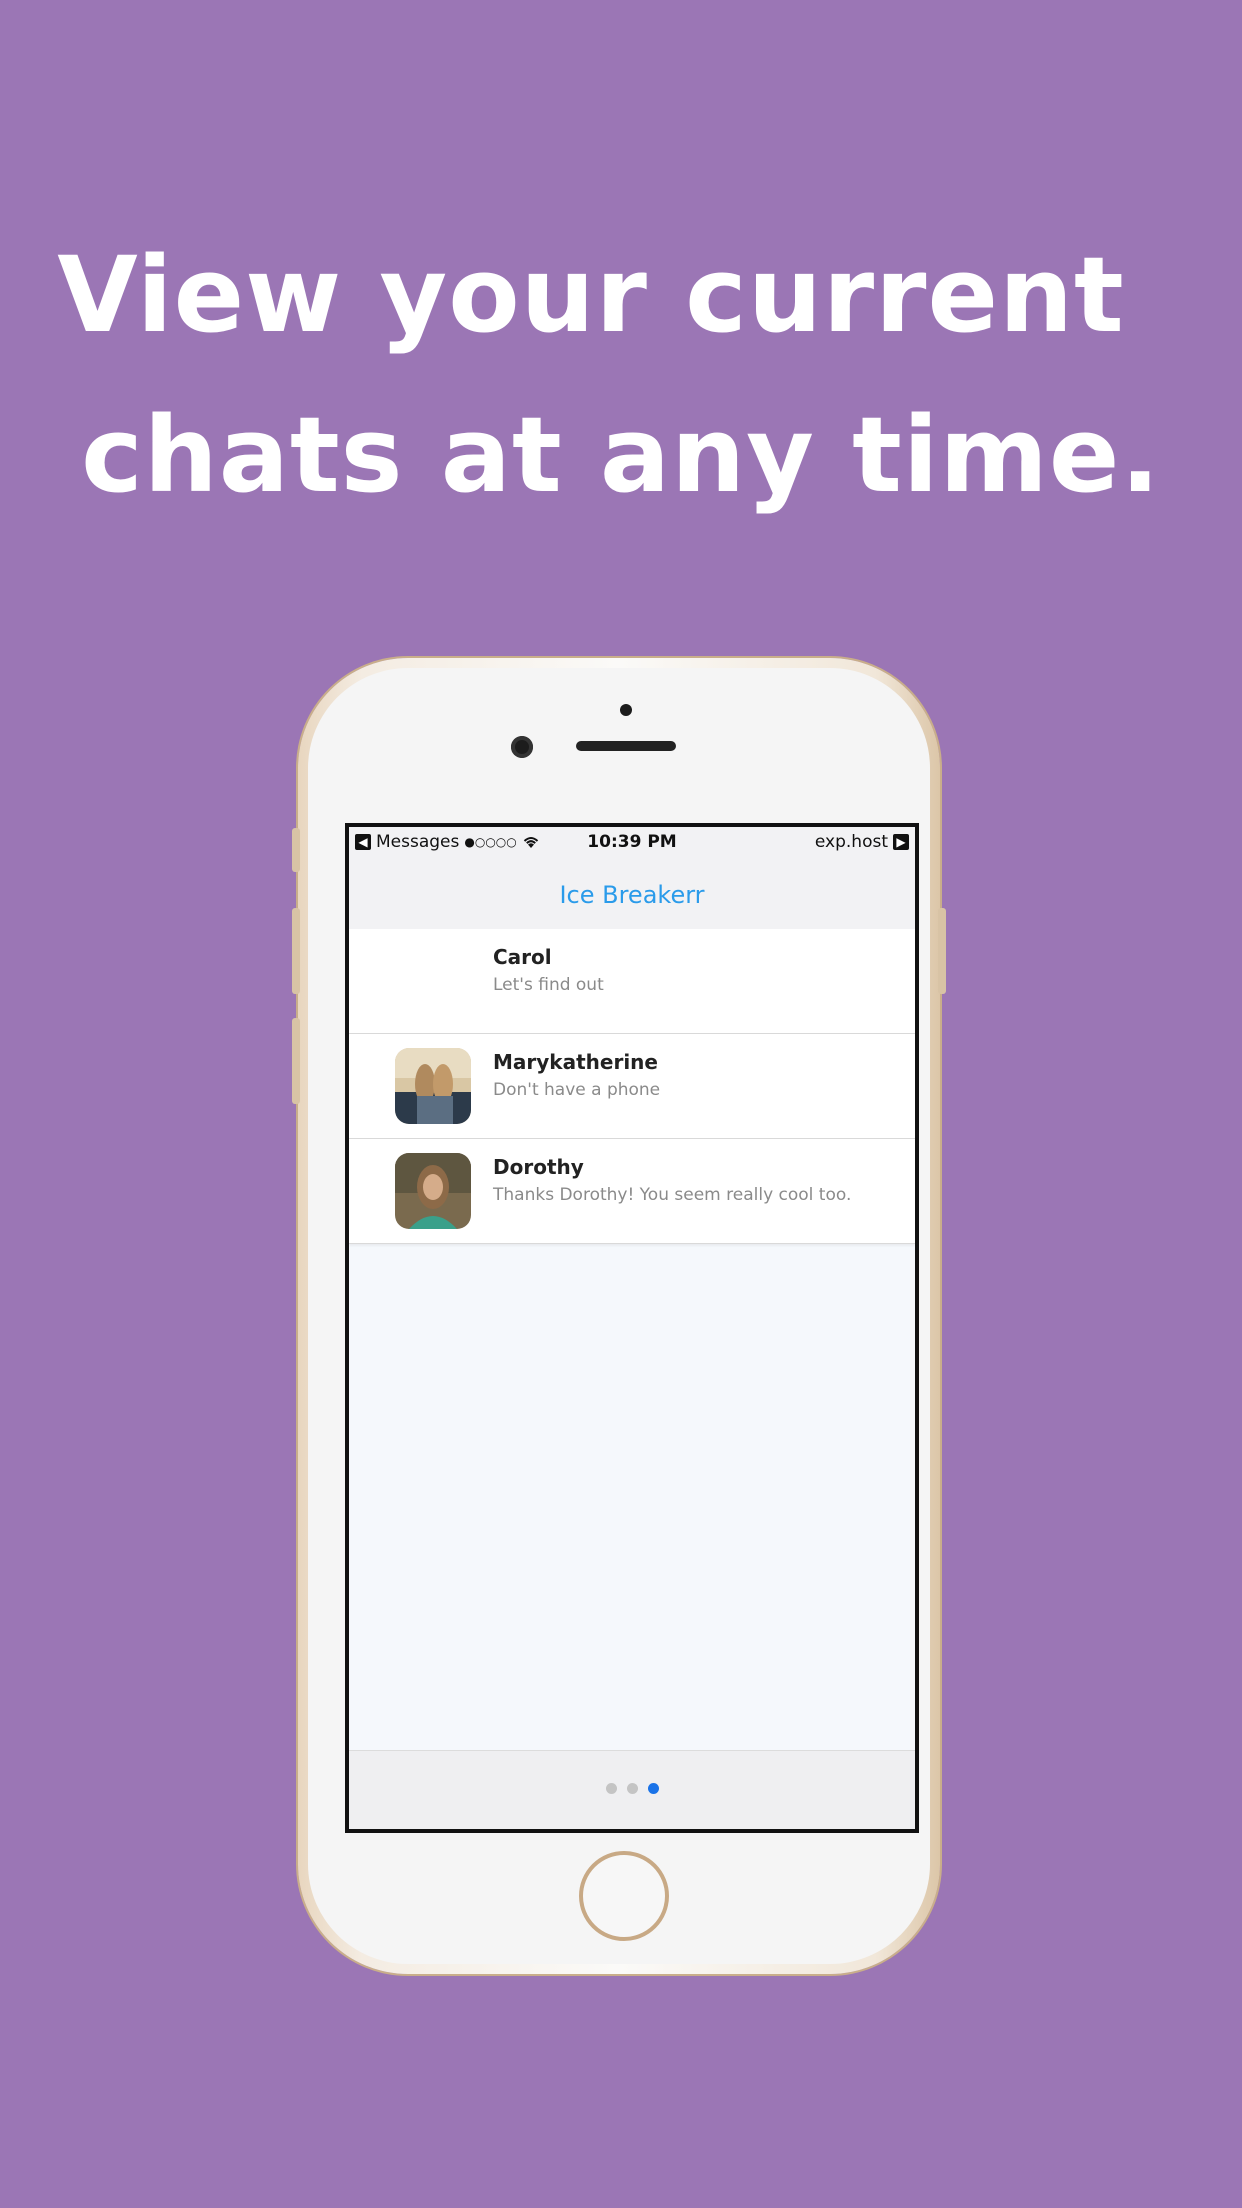  I want to click on chat-row-carol: Carol Let's find out, so click(632, 981).